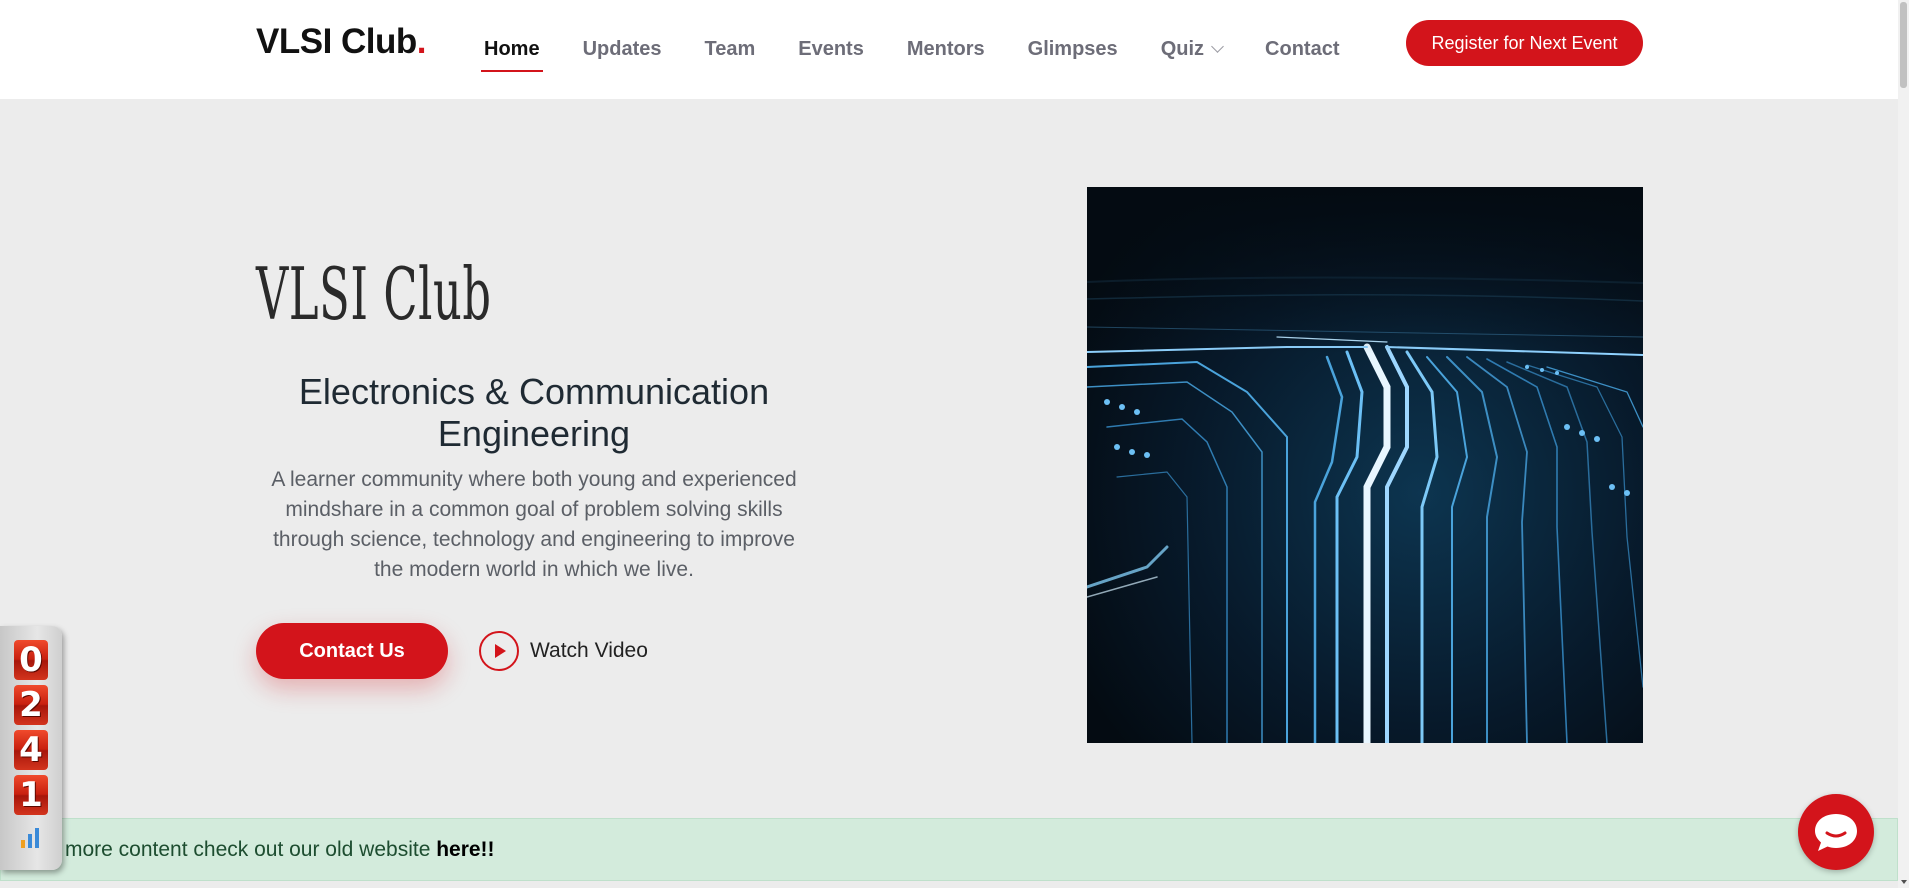  Describe the element at coordinates (1903, 444) in the screenshot. I see `page-scrollbar` at that location.